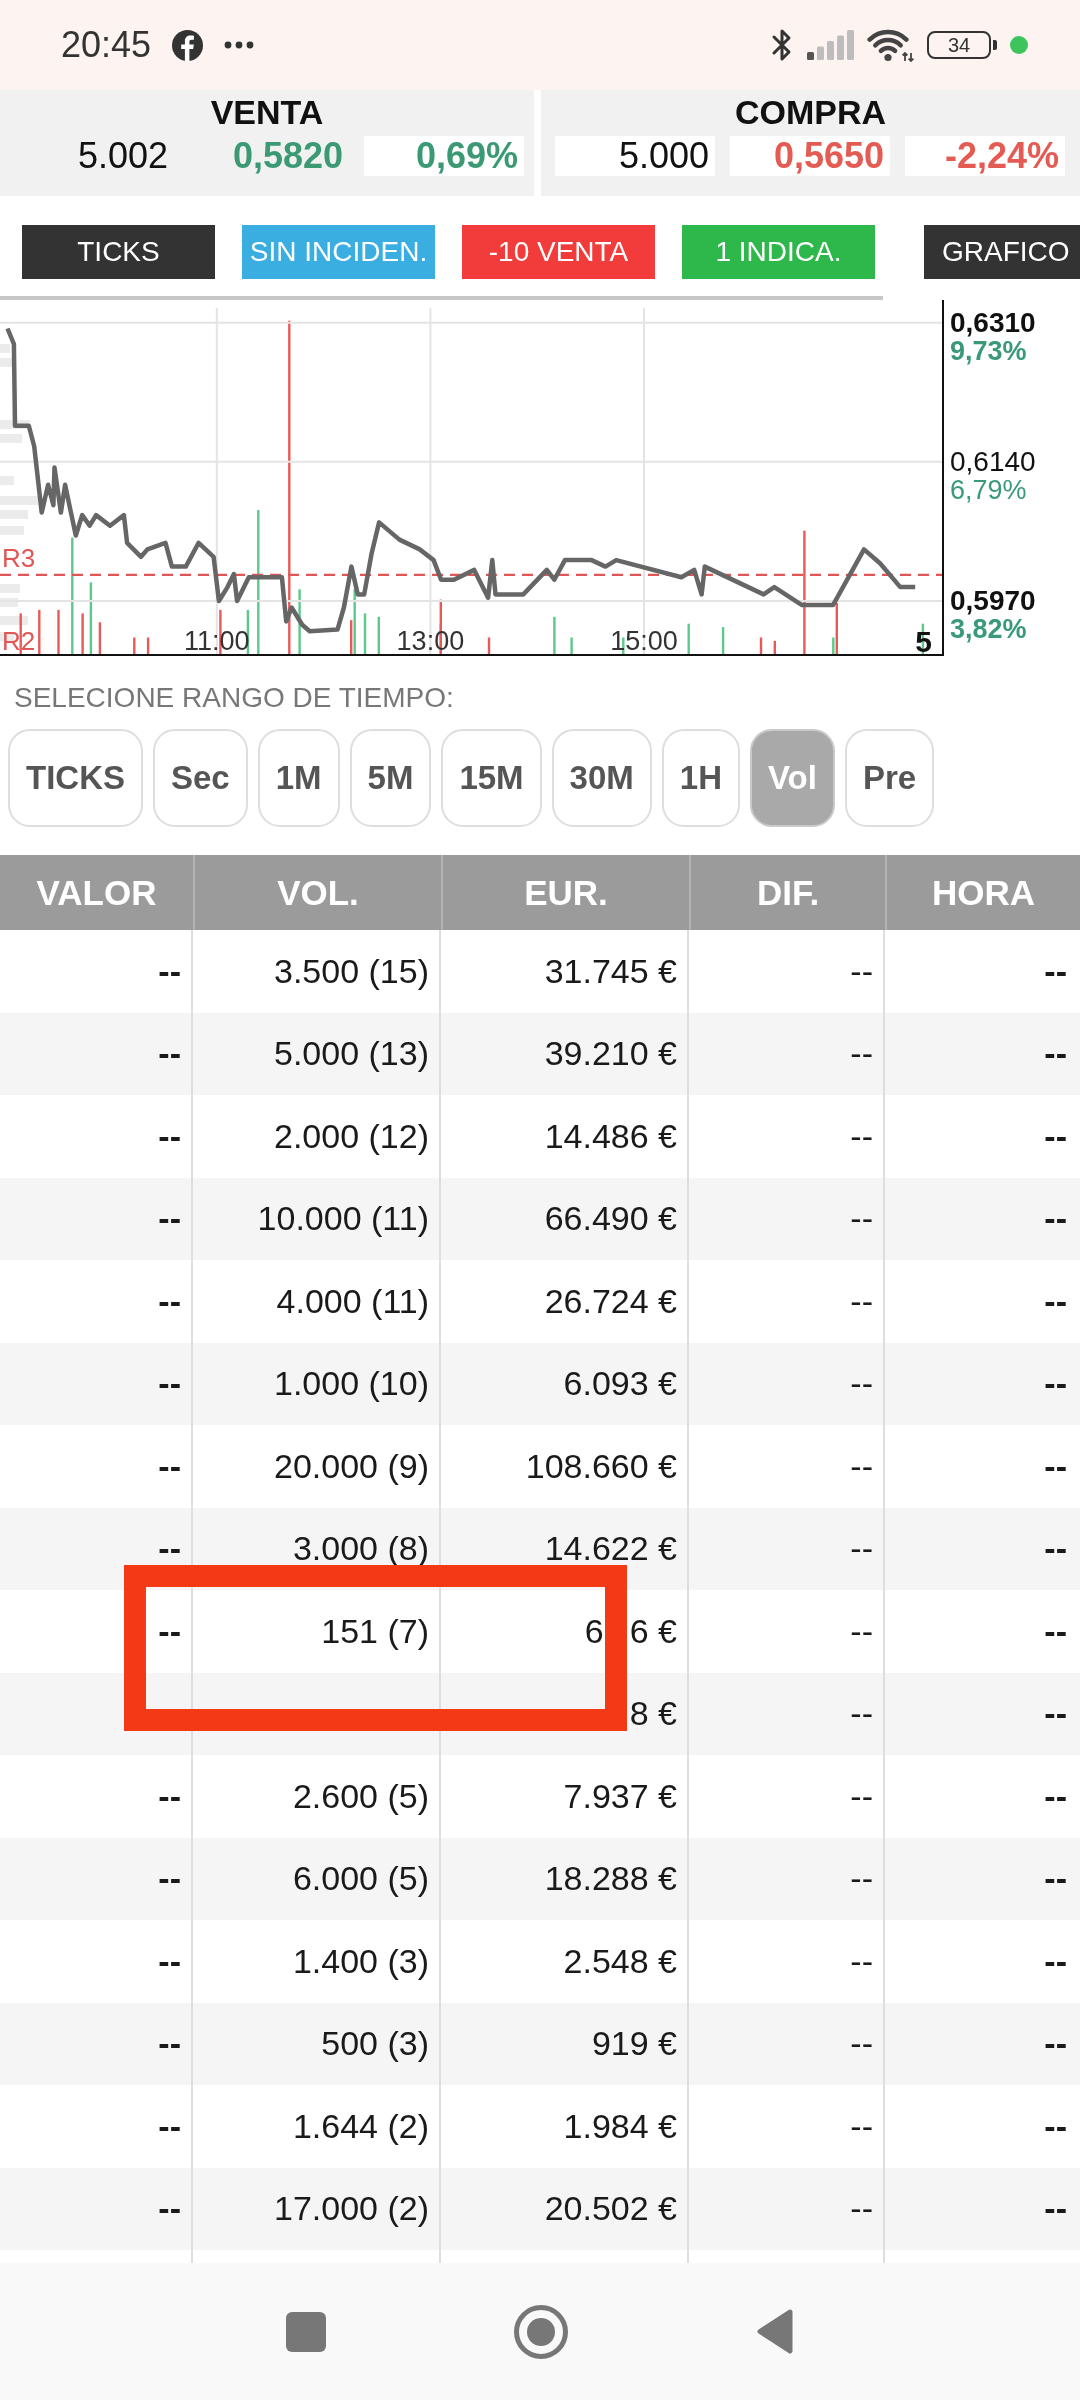 This screenshot has height=2400, width=1080. Describe the element at coordinates (635, 156) in the screenshot. I see `quote-value: 5.000` at that location.